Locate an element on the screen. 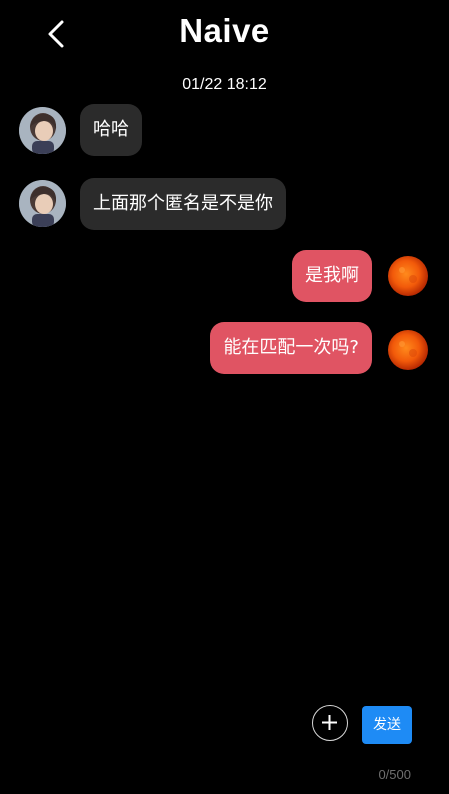  header: Naive is located at coordinates (224, 35).